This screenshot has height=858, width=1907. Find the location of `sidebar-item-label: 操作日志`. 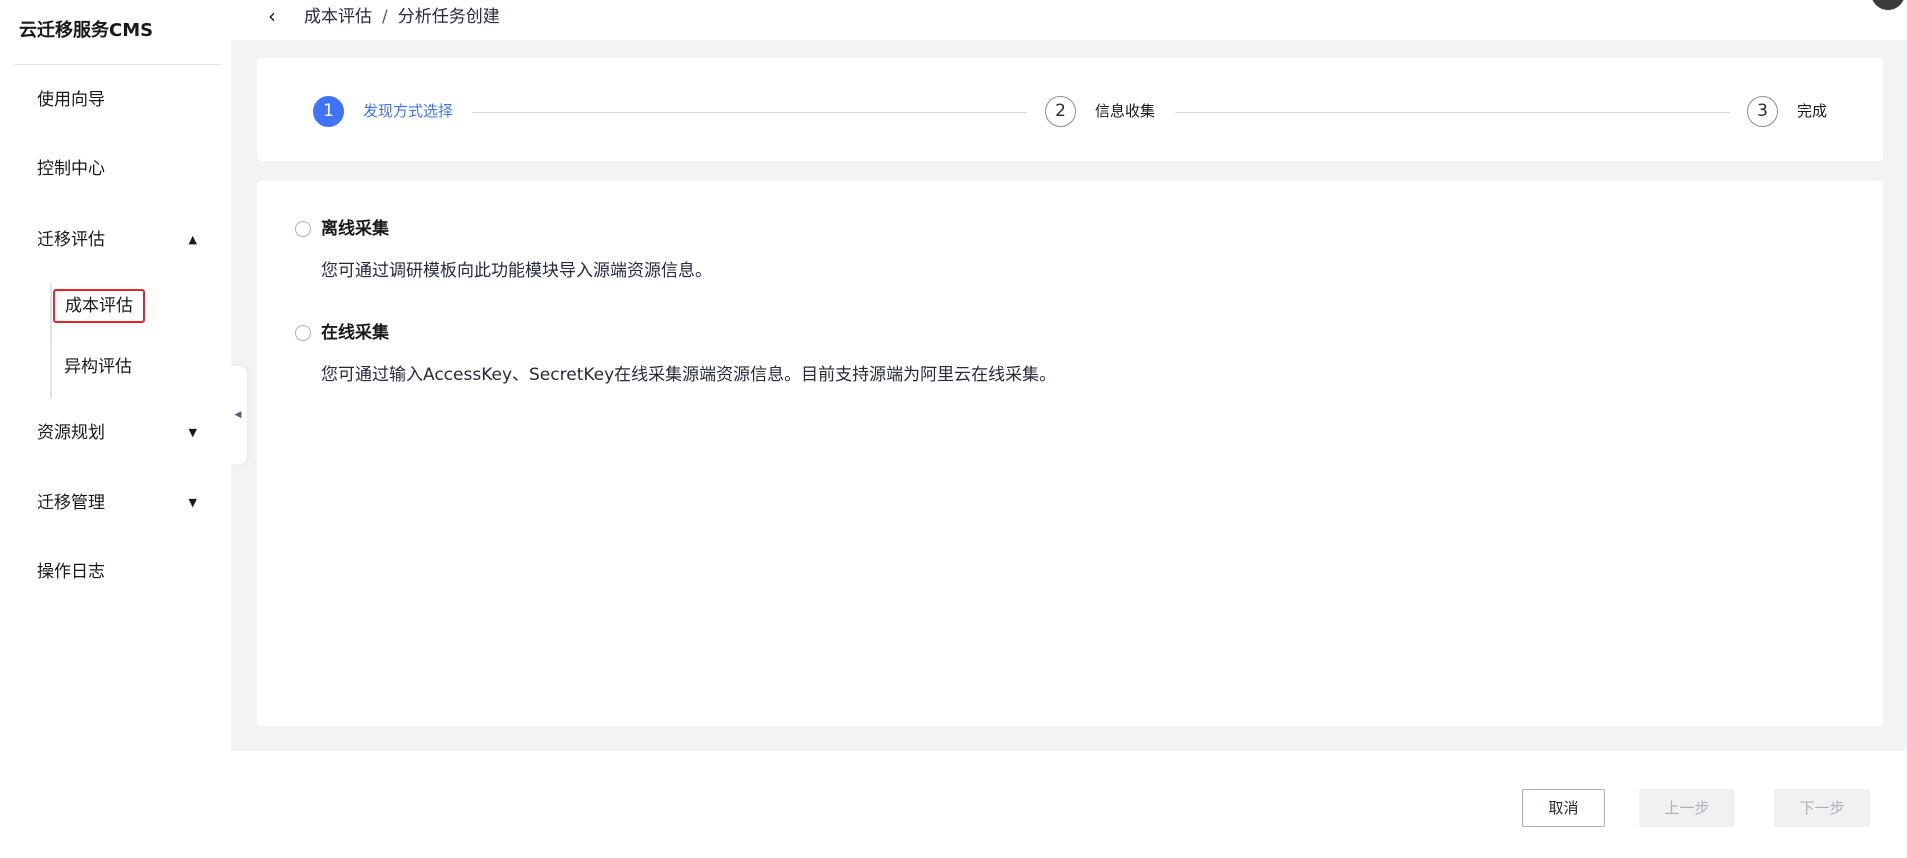

sidebar-item-label: 操作日志 is located at coordinates (71, 572).